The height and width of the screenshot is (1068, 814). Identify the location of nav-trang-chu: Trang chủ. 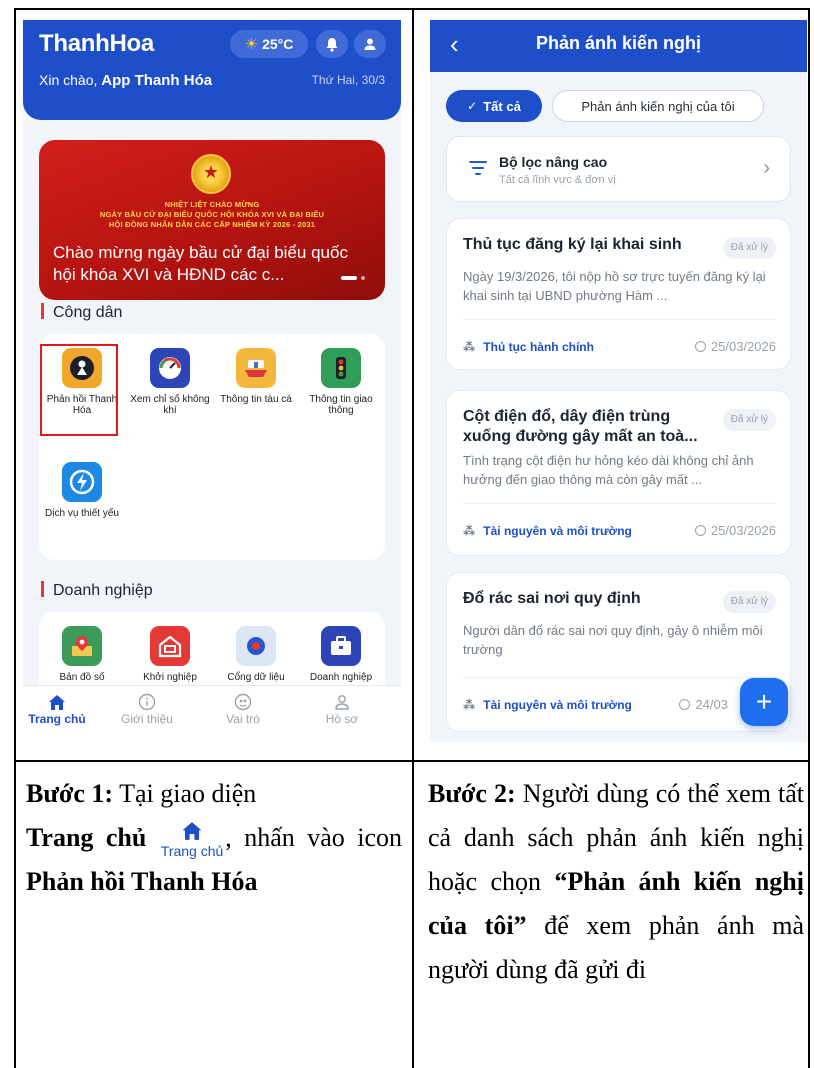
(60, 709).